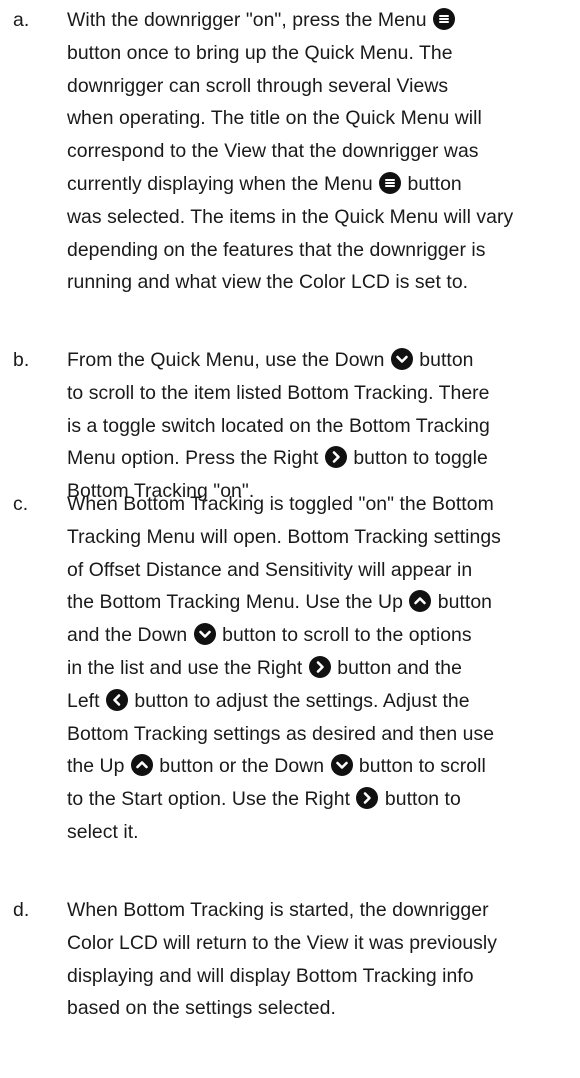  Describe the element at coordinates (228, 360) in the screenshot. I see `text-segment: From the Quick Menu, use the Down` at that location.